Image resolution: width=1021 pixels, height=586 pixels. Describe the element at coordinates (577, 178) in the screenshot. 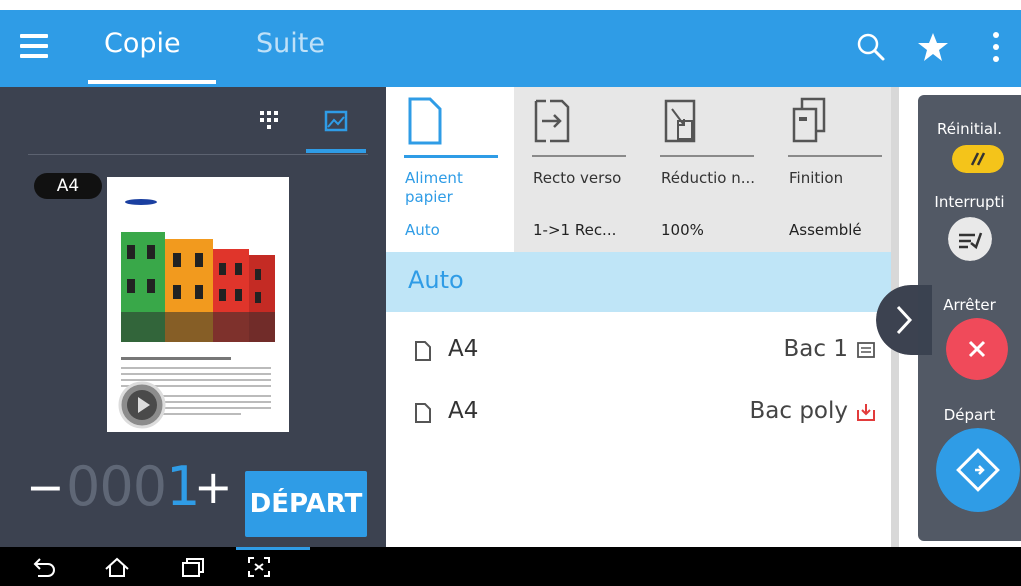

I see `function-label: Recto verso` at that location.